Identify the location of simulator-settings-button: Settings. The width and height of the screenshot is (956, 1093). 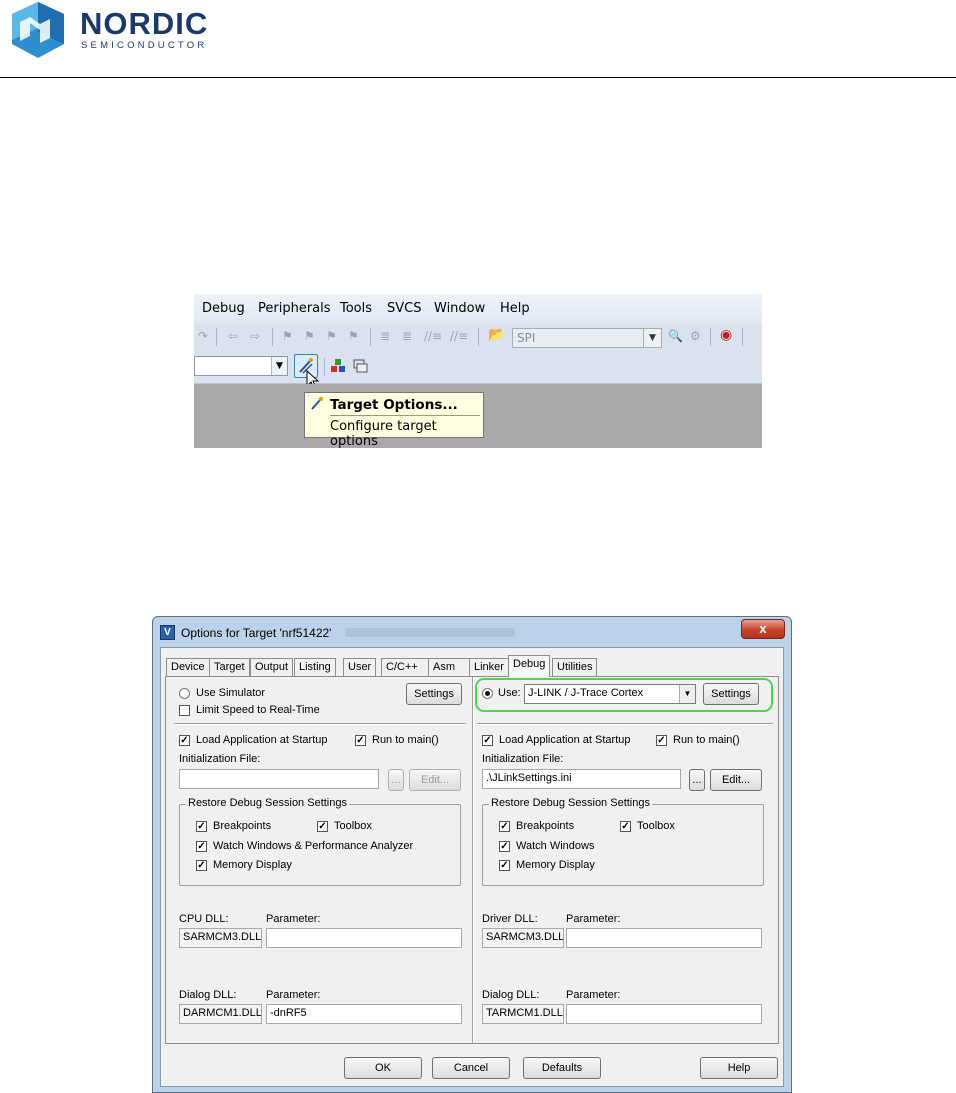
(434, 694).